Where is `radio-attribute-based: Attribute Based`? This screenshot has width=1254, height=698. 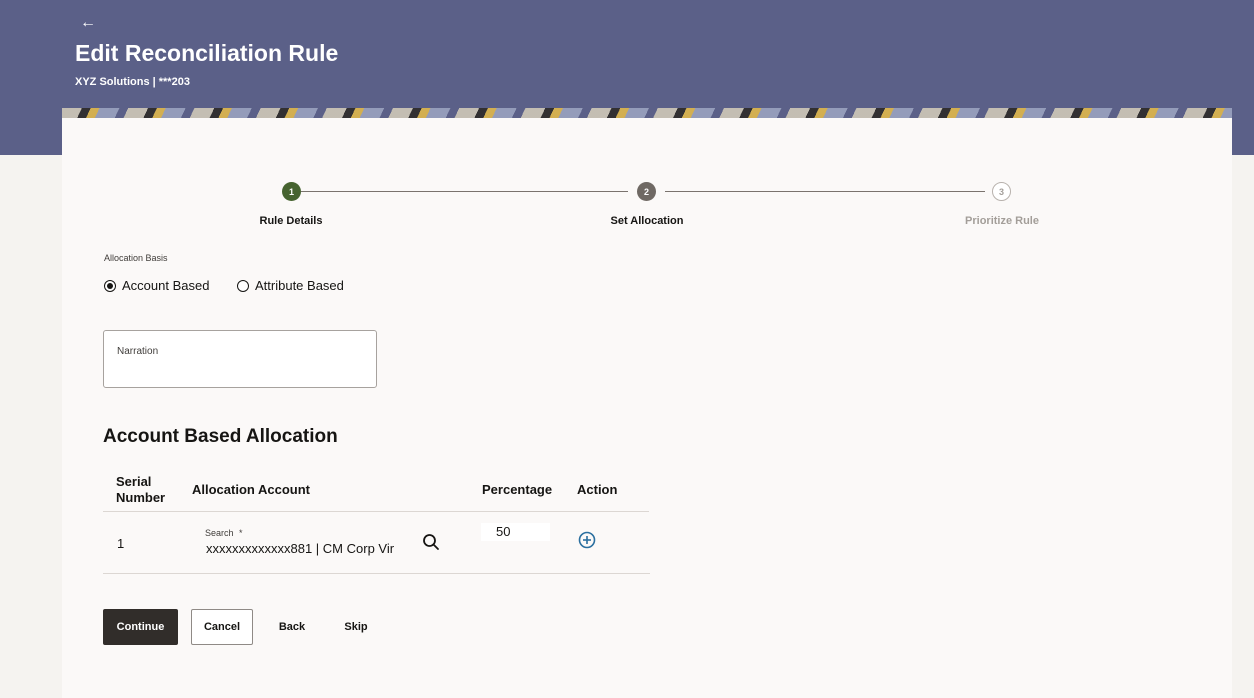
radio-attribute-based: Attribute Based is located at coordinates (290, 285).